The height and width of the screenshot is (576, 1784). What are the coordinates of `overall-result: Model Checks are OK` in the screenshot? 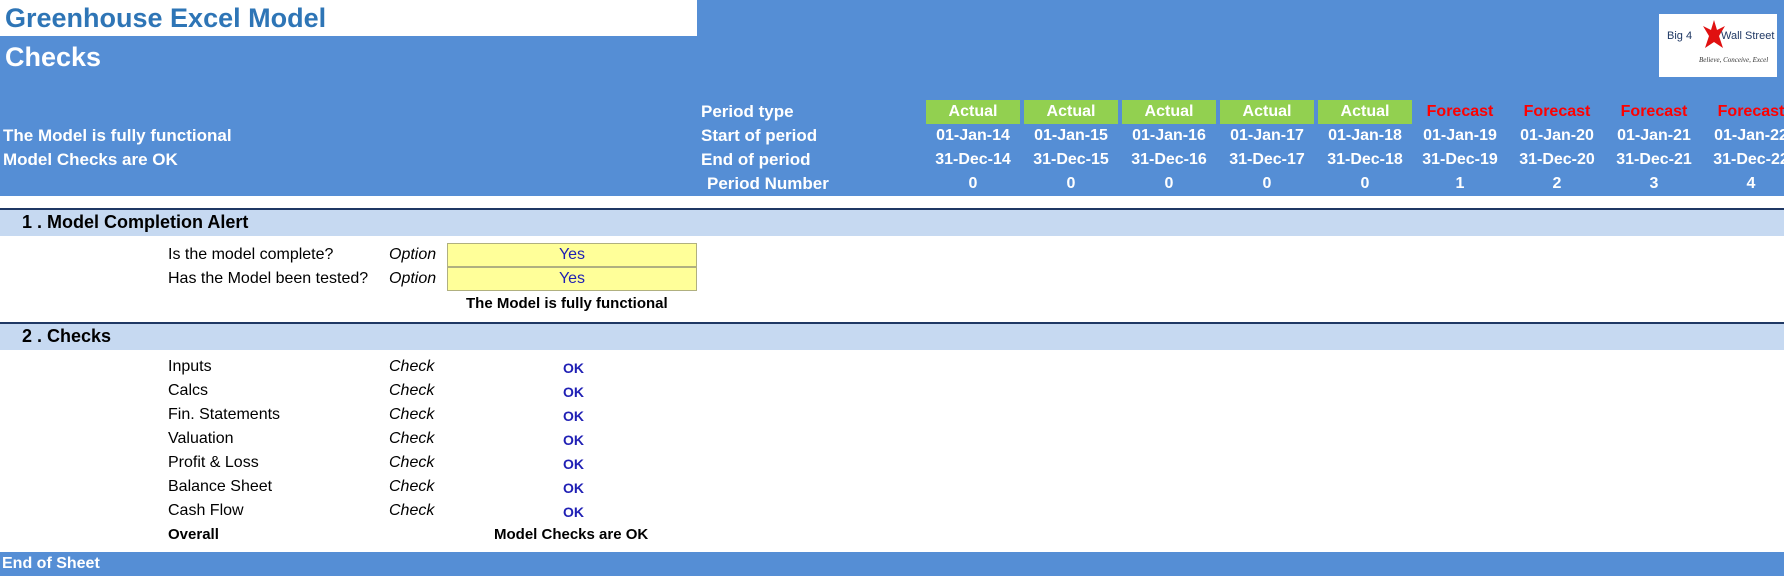 It's located at (571, 534).